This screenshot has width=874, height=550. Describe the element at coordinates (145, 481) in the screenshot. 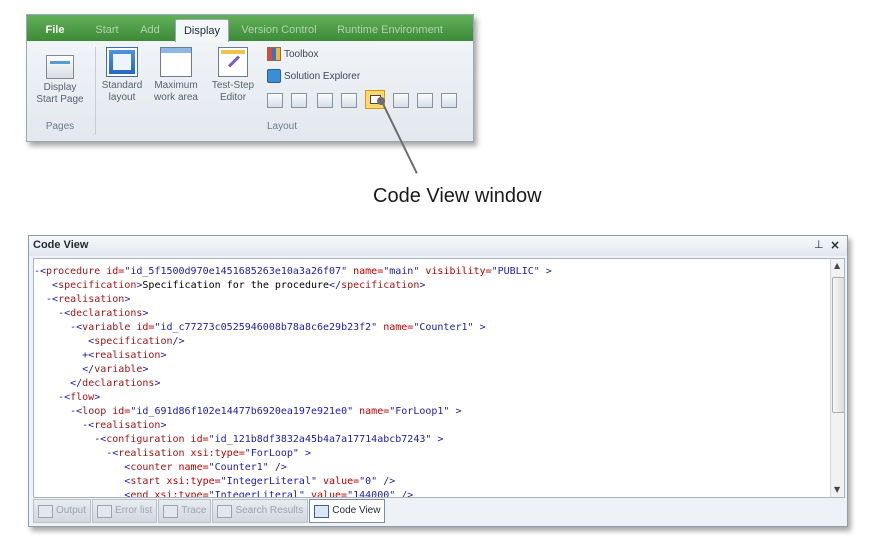

I see `code-token: start` at that location.